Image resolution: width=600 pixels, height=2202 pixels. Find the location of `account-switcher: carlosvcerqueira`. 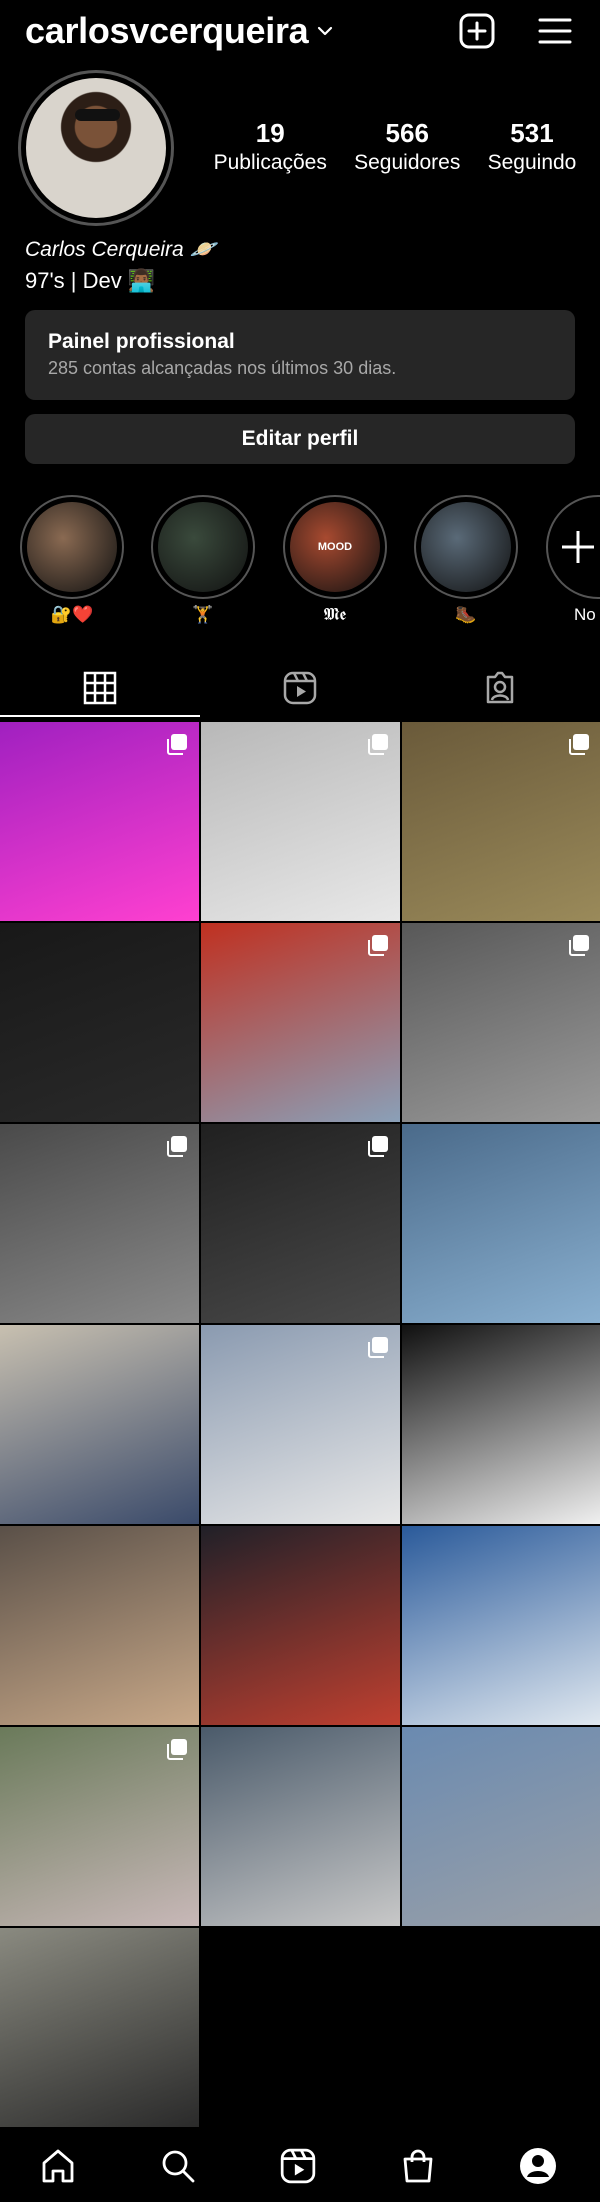

account-switcher: carlosvcerqueira is located at coordinates (179, 31).